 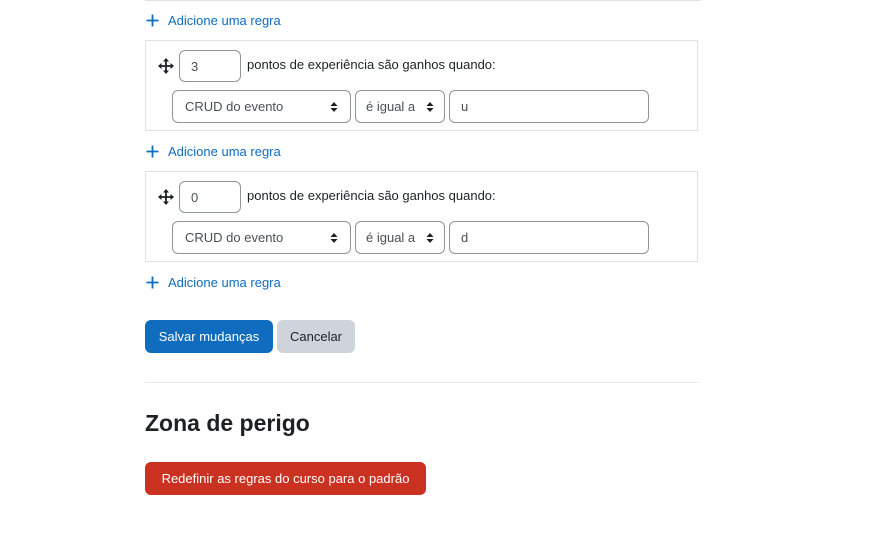 I want to click on save-button: Salvar mudanças, so click(x=209, y=336).